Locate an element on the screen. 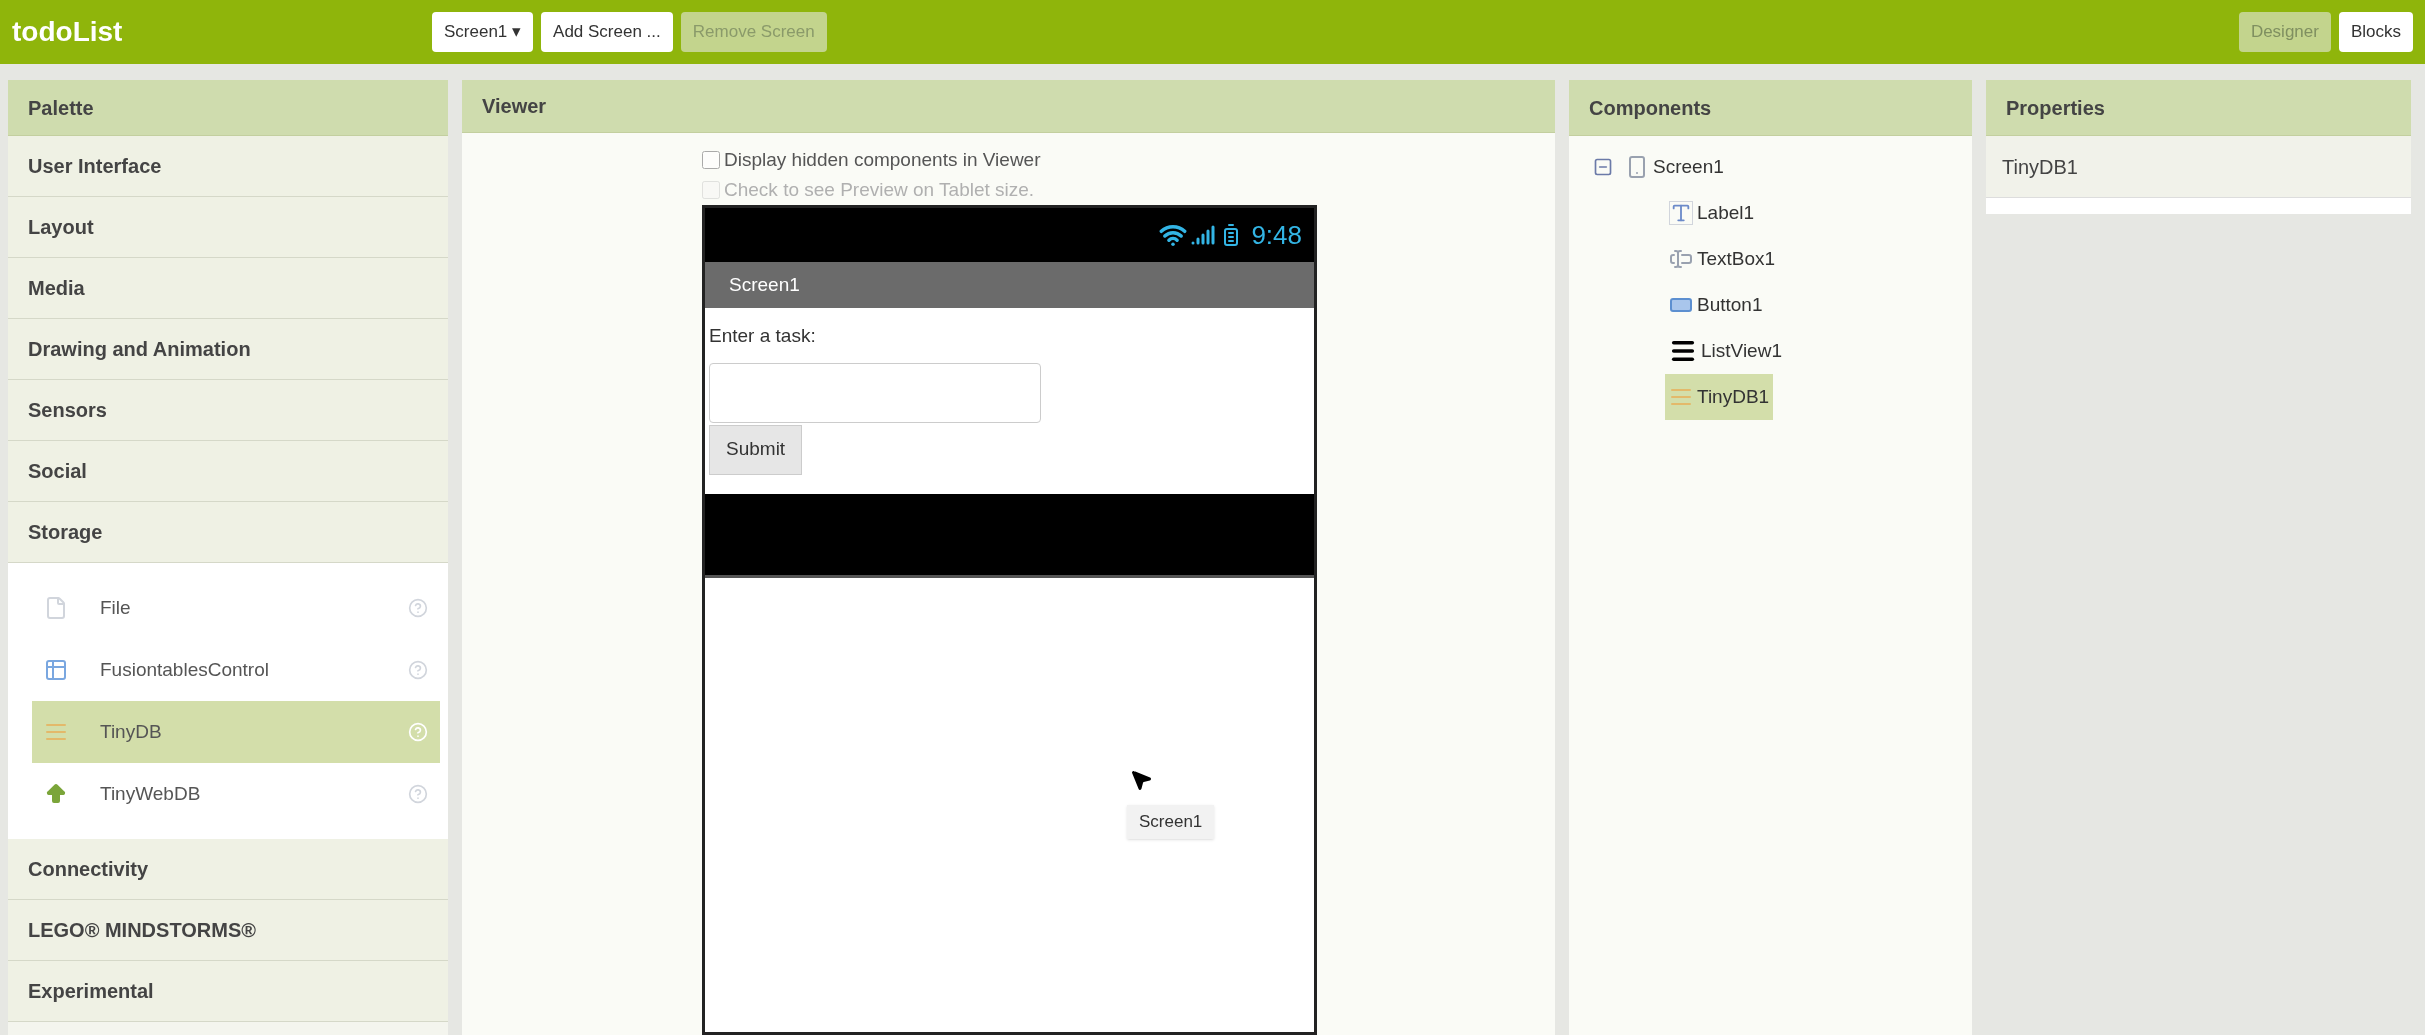 This screenshot has height=1035, width=2425. collapse-icon is located at coordinates (1603, 167).